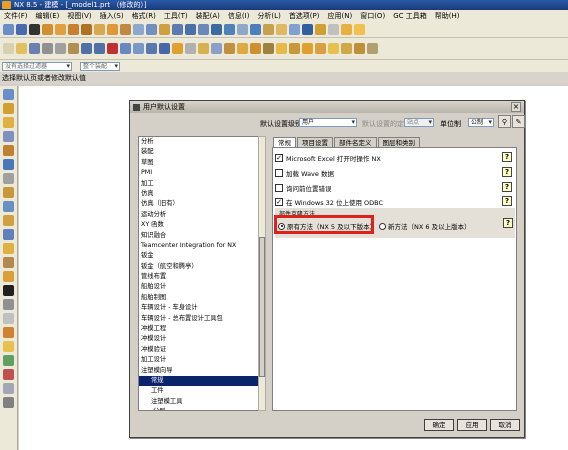  What do you see at coordinates (346, 48) in the screenshot?
I see `core-icon` at bounding box center [346, 48].